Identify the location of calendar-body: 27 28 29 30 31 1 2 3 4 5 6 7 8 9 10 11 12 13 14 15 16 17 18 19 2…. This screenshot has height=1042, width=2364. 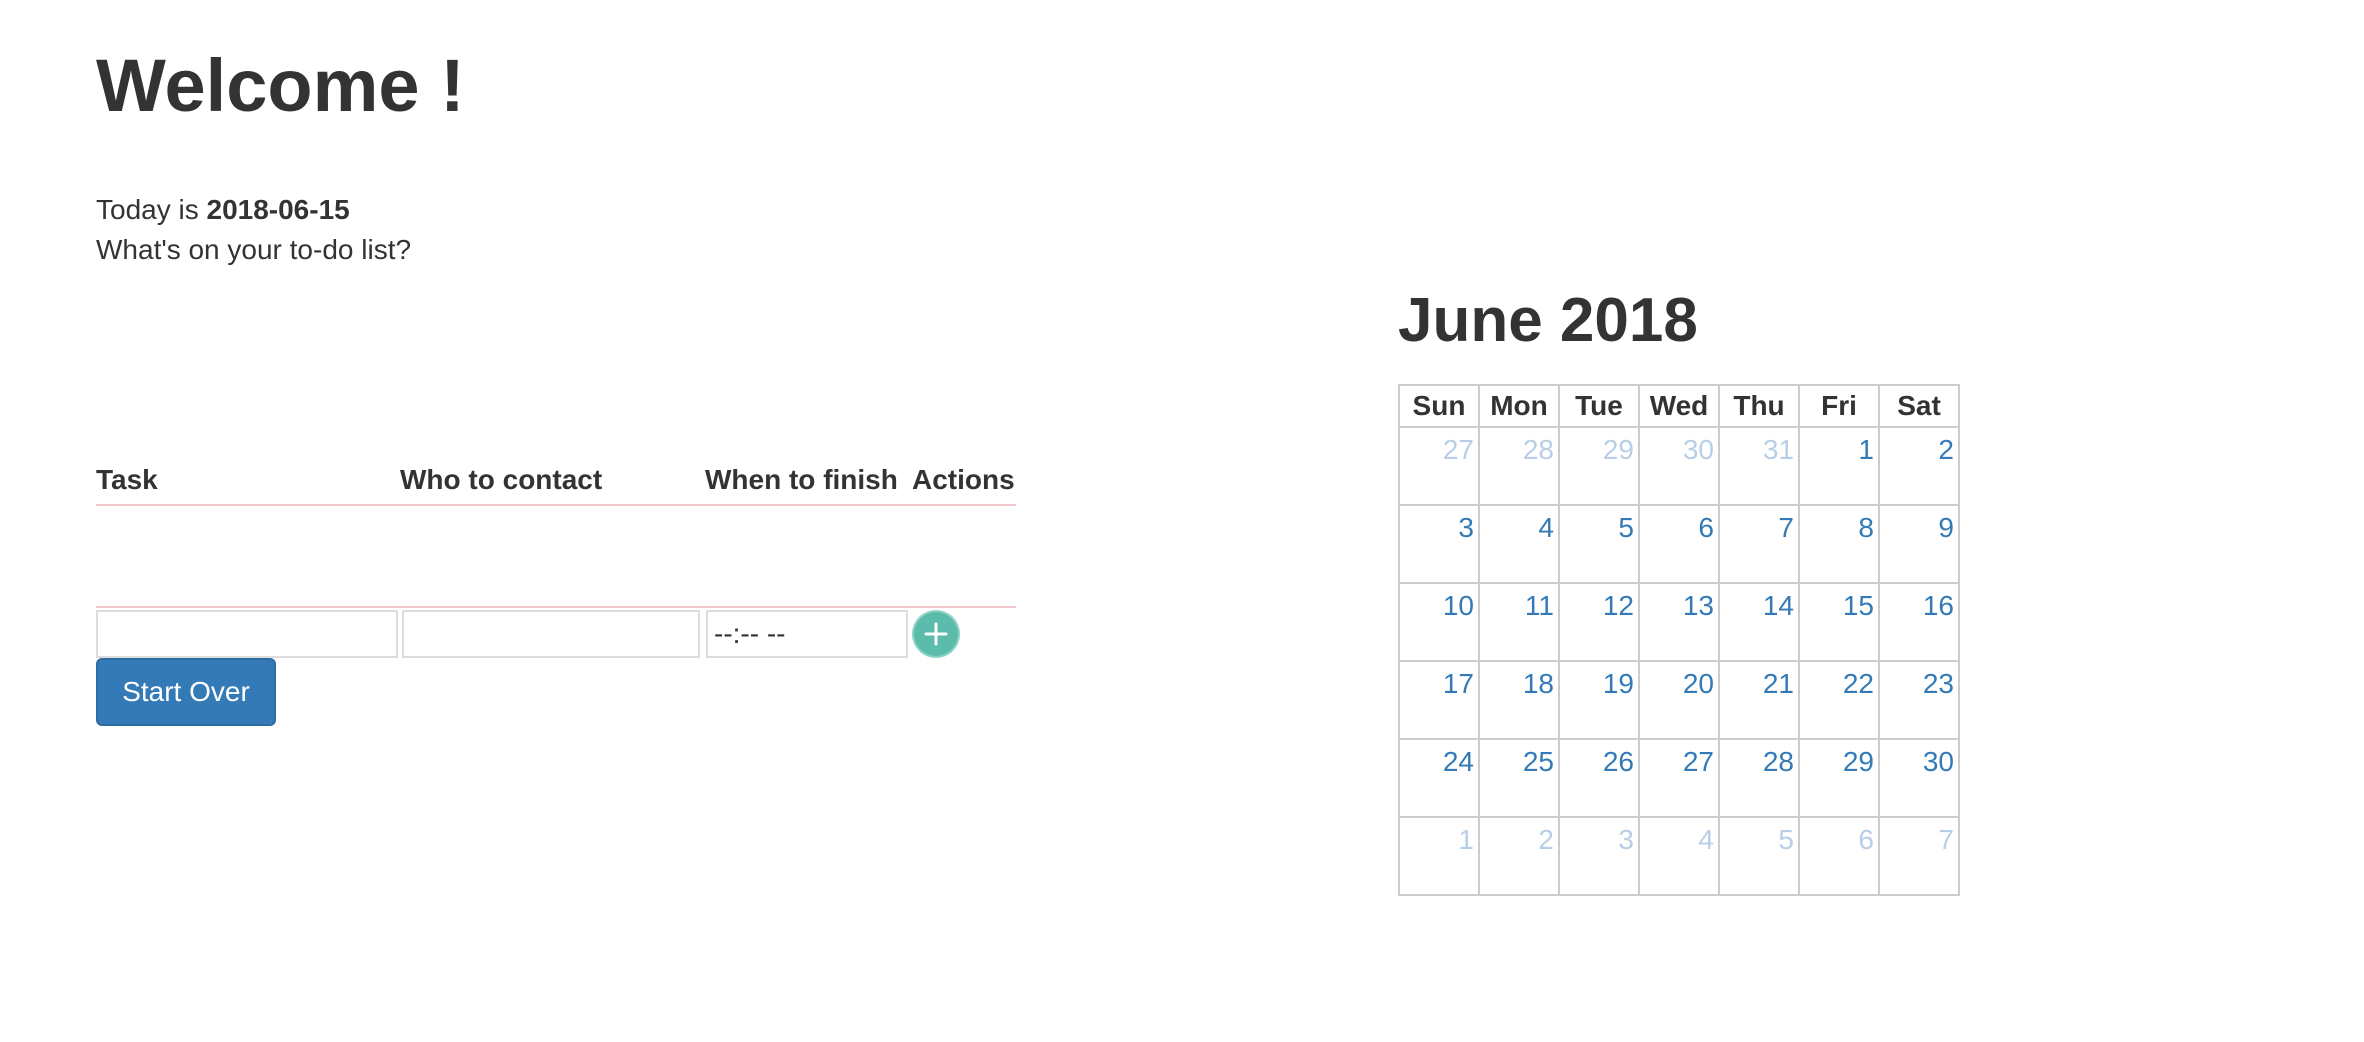
(1679, 661).